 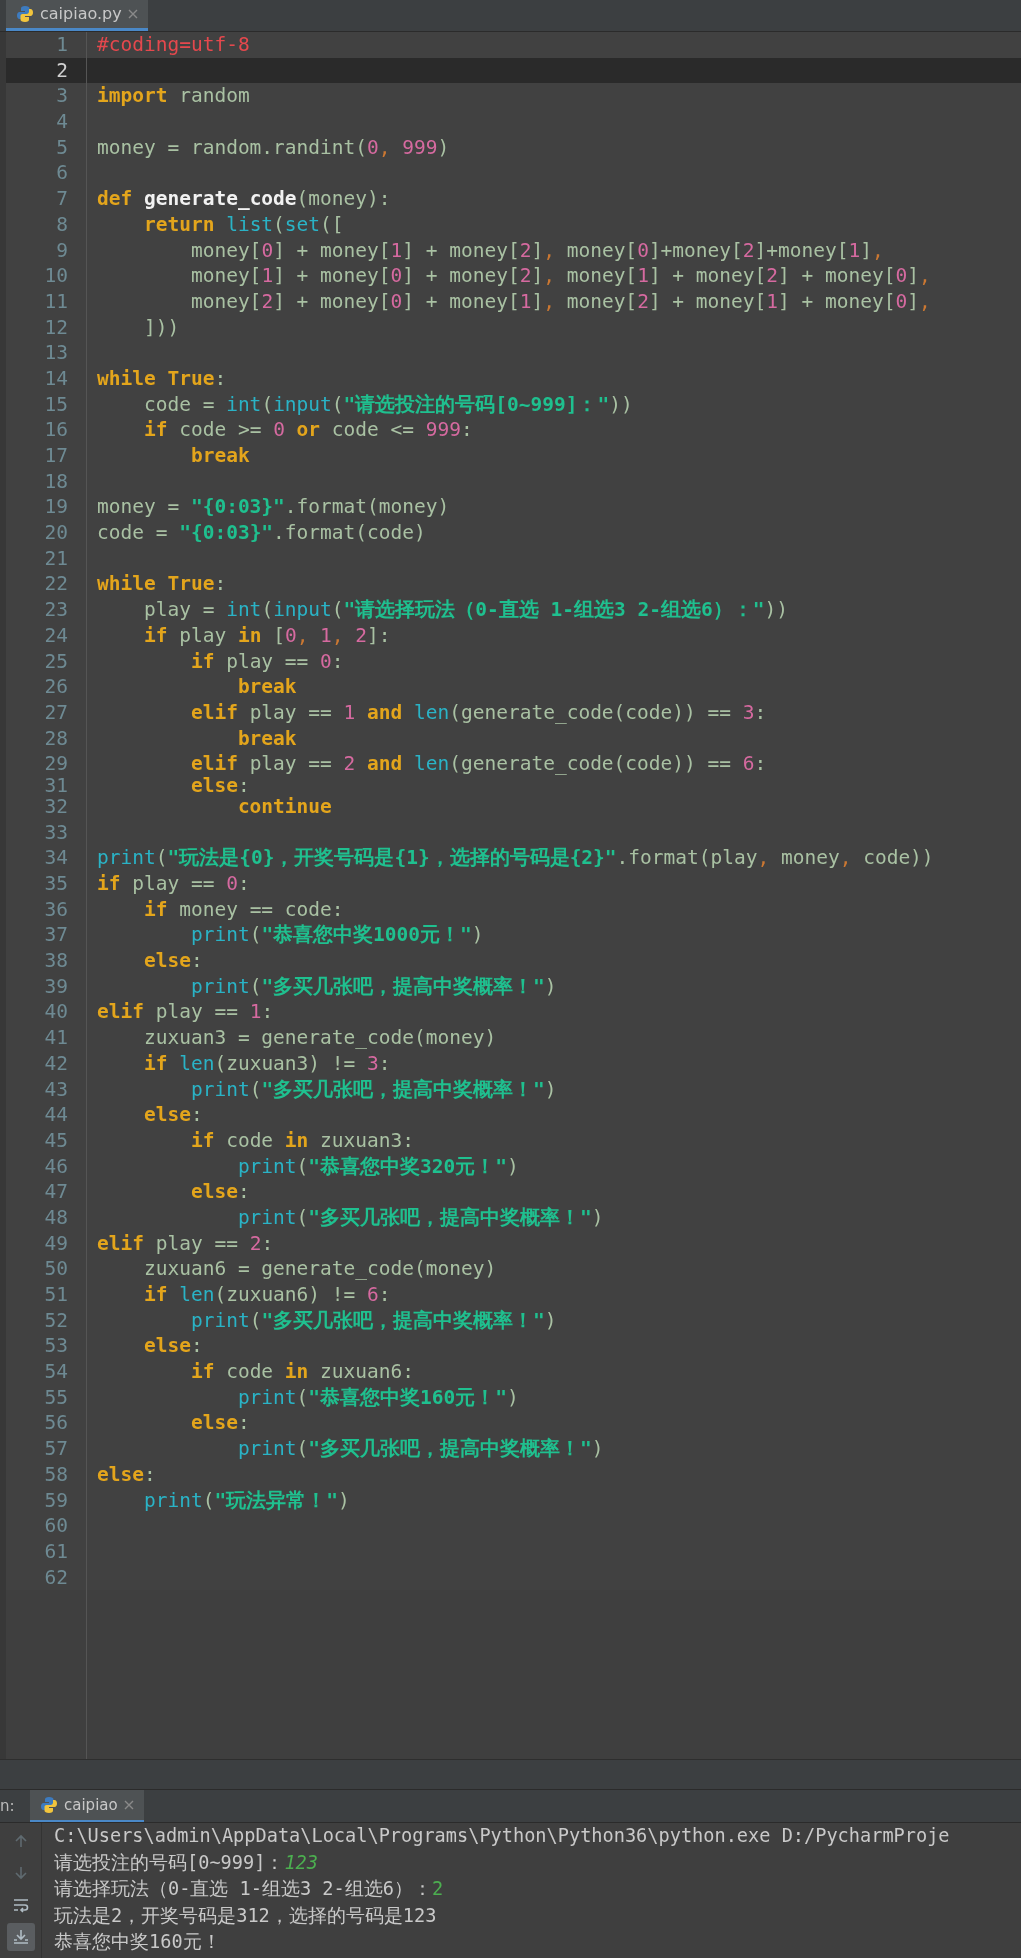 What do you see at coordinates (8, 1806) in the screenshot?
I see `panel-label: n:` at bounding box center [8, 1806].